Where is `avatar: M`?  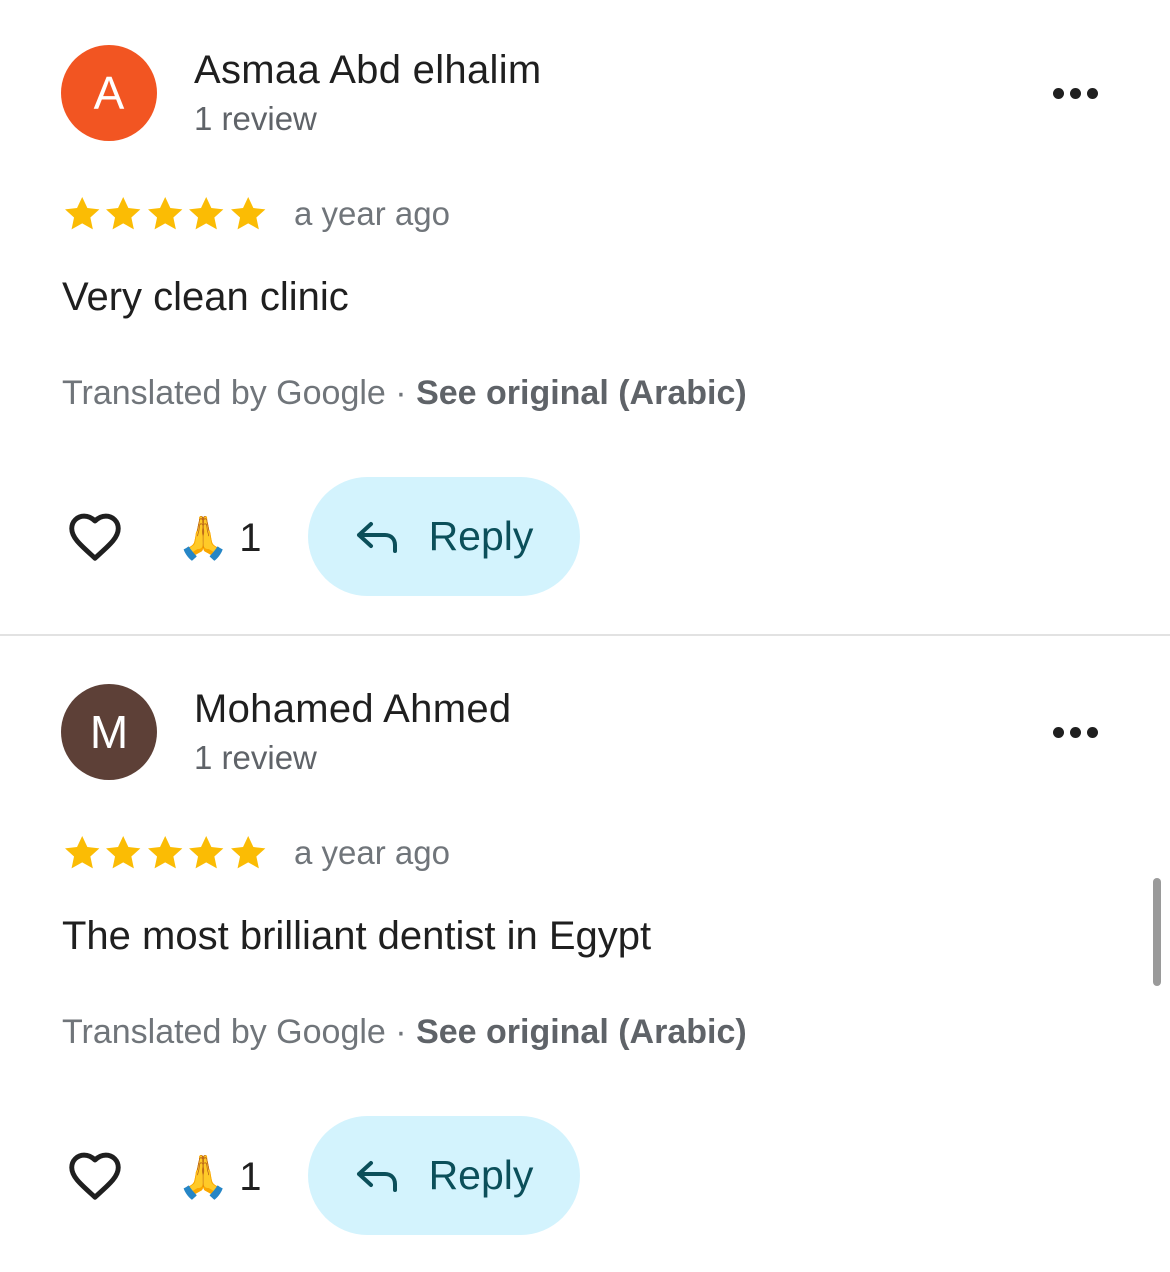
avatar: M is located at coordinates (109, 732).